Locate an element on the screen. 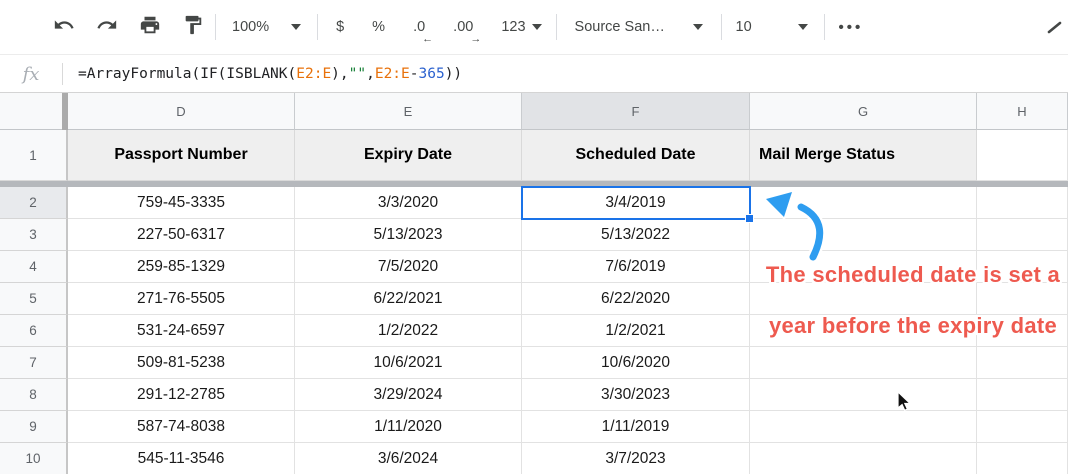  cell-f2: 3/4/2019 is located at coordinates (636, 203).